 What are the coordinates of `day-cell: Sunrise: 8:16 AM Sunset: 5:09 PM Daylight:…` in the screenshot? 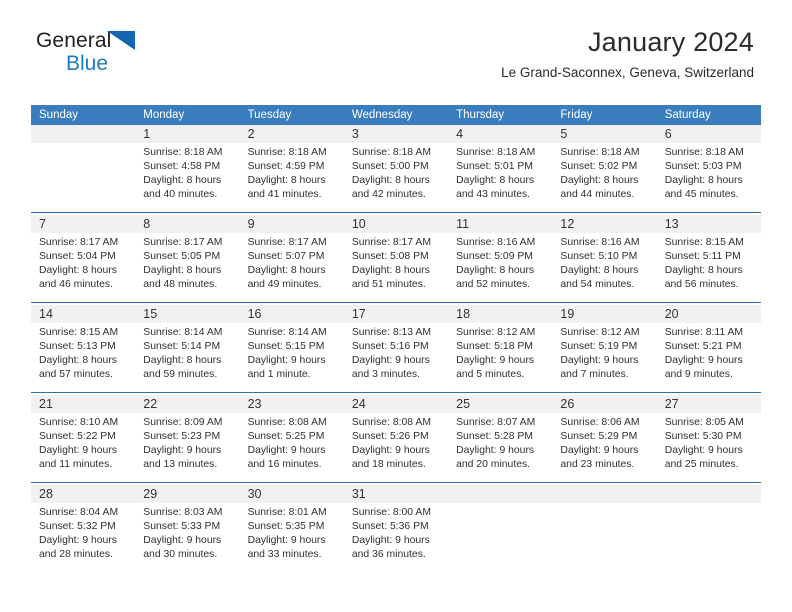 It's located at (500, 267).